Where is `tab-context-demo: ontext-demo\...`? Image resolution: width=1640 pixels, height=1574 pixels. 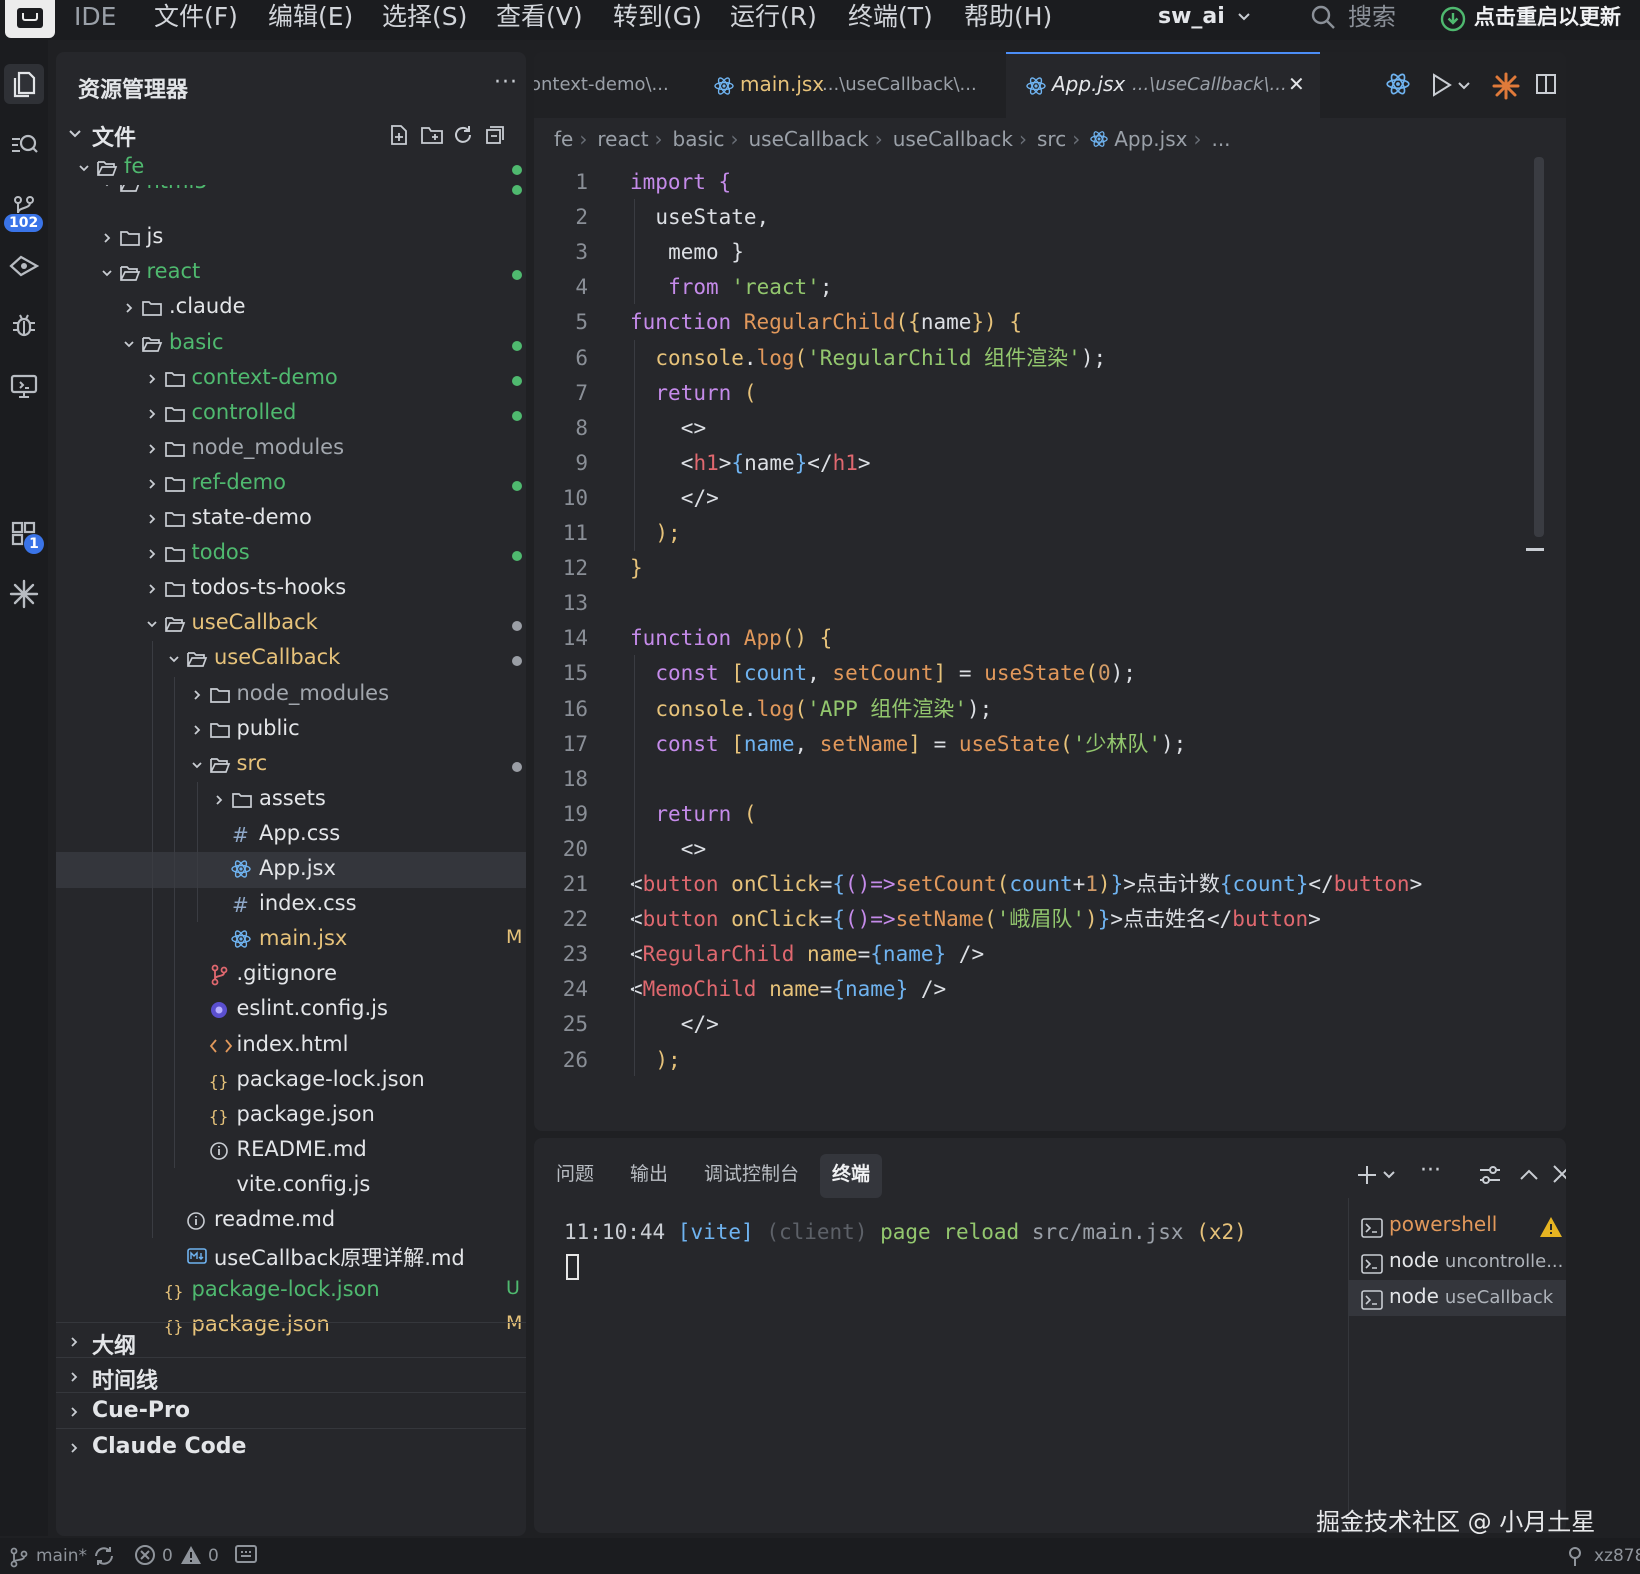 tab-context-demo: ontext-demo\... is located at coordinates (613, 85).